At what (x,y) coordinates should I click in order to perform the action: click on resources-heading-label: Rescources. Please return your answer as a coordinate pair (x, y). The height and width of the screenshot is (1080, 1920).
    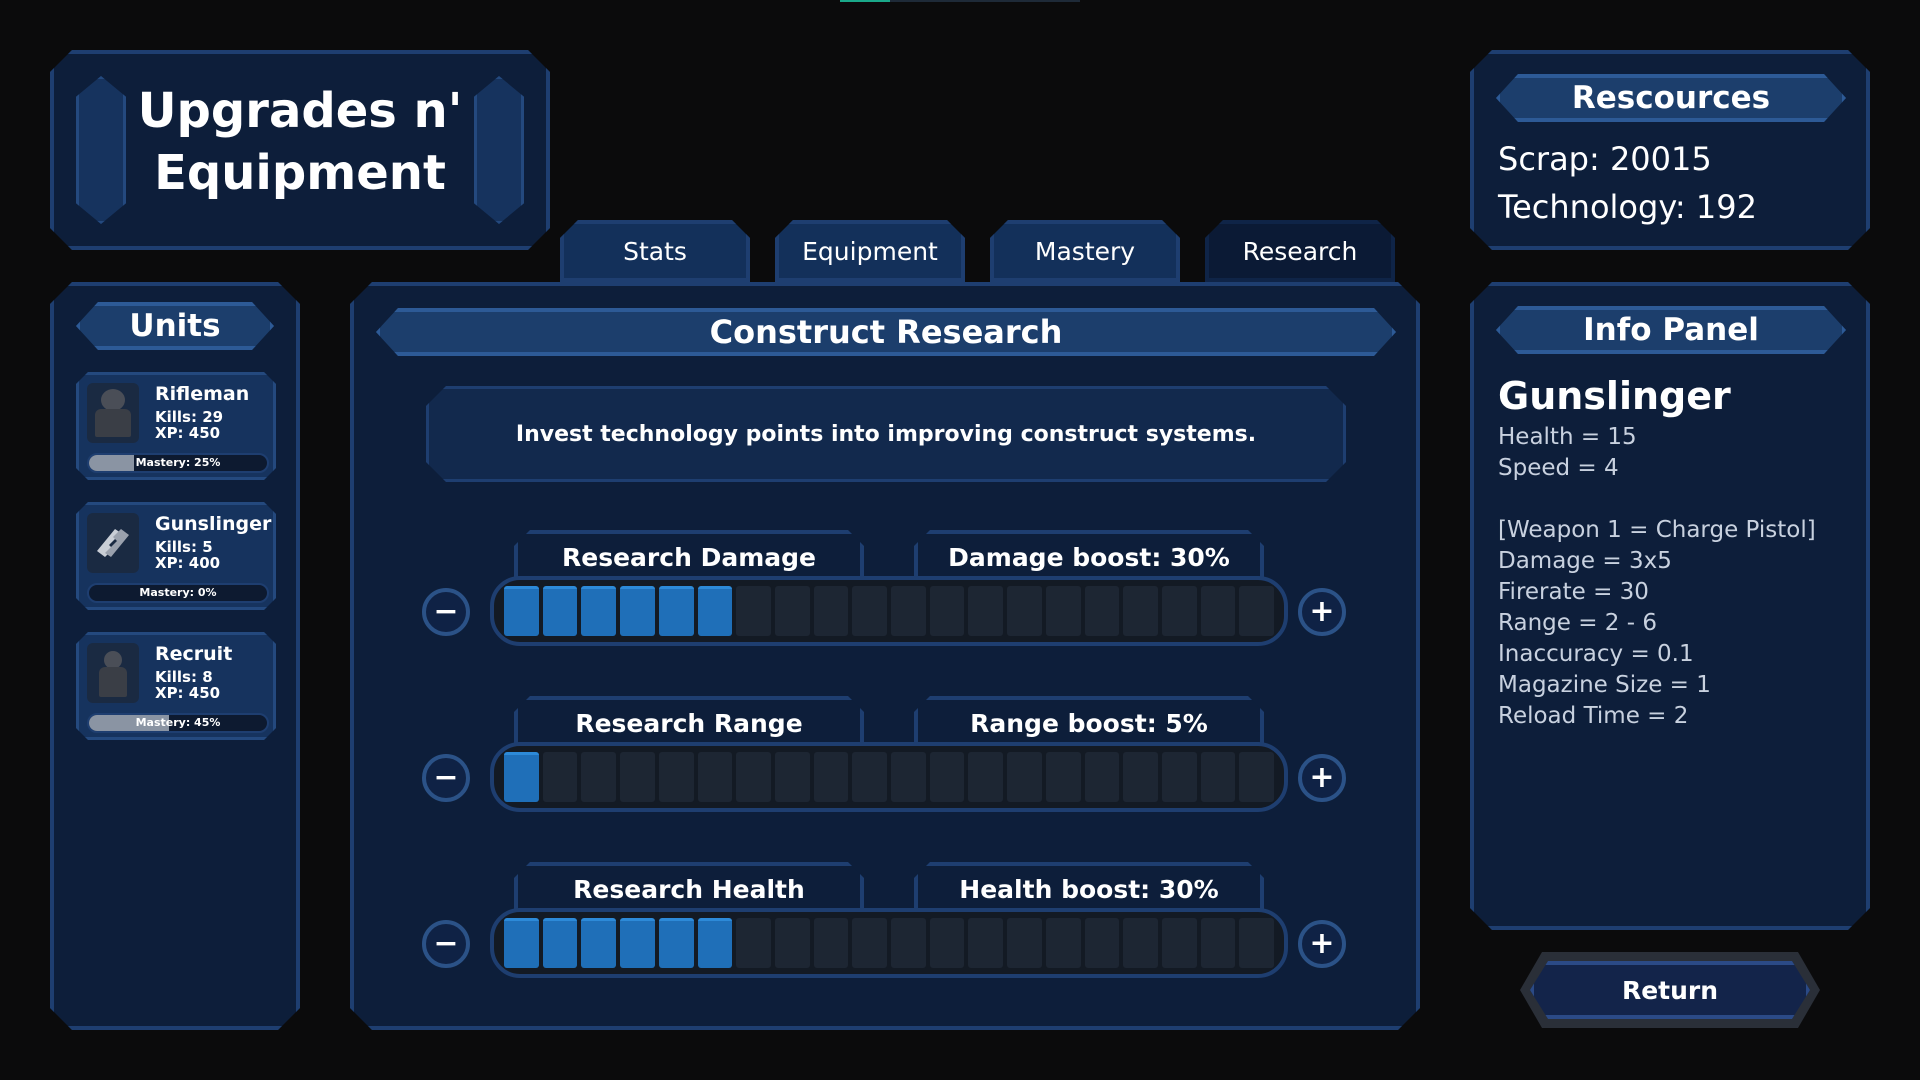
    Looking at the image, I should click on (1671, 98).